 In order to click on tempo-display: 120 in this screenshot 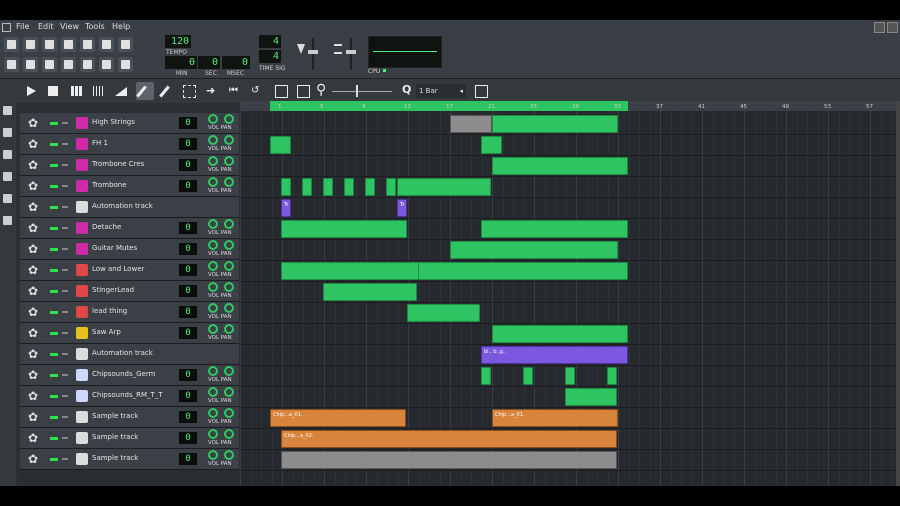, I will do `click(178, 41)`.